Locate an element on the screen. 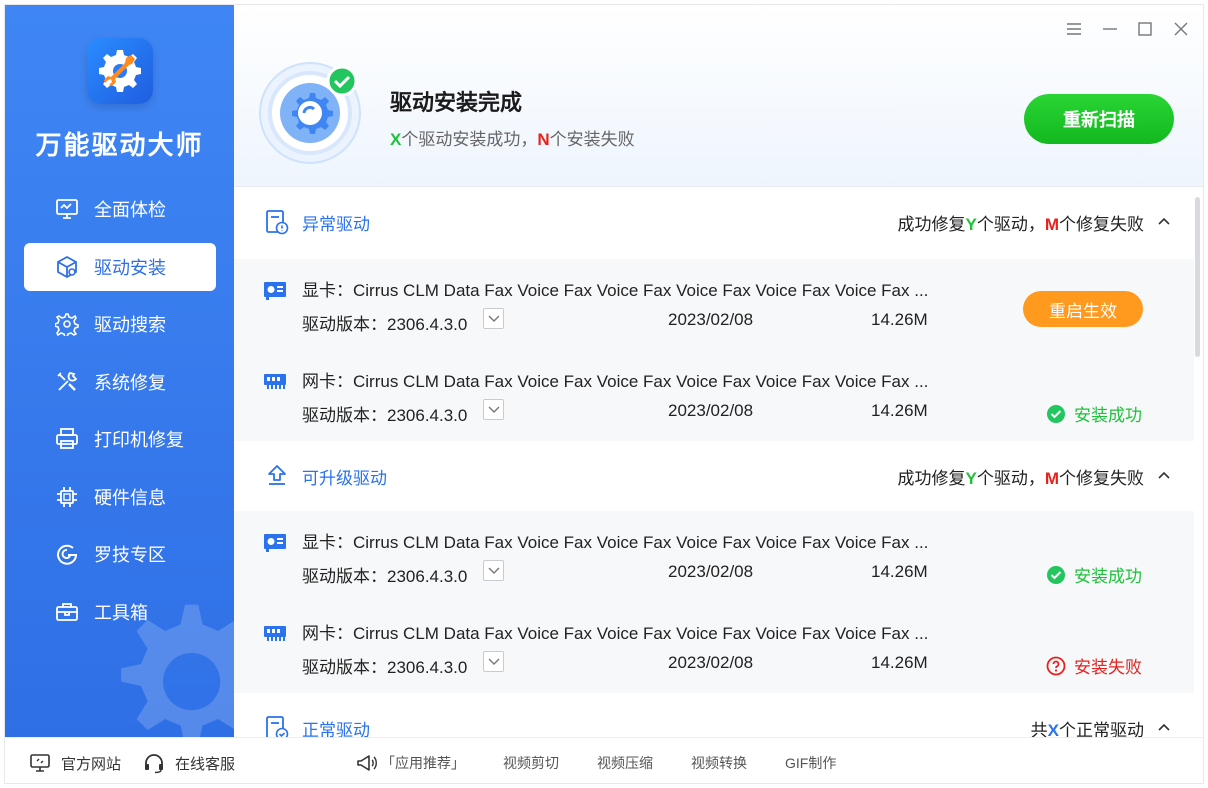  app-logo is located at coordinates (120, 71).